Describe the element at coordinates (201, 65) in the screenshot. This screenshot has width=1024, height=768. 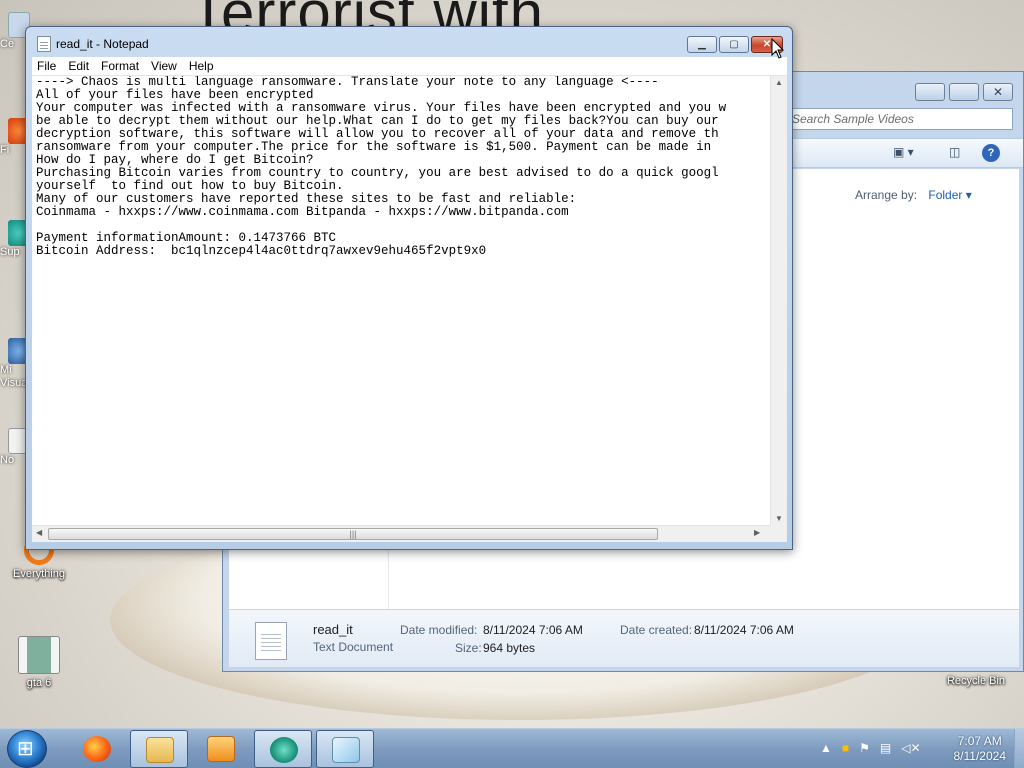
I see `menu-help: Help` at that location.